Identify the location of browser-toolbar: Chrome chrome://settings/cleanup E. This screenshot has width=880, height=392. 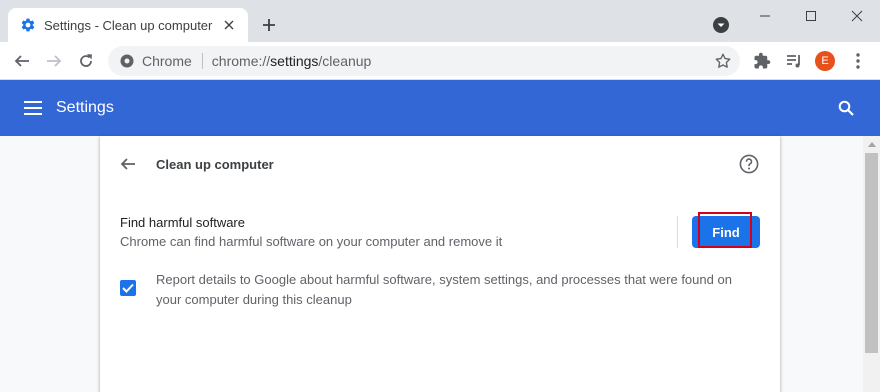
(440, 61).